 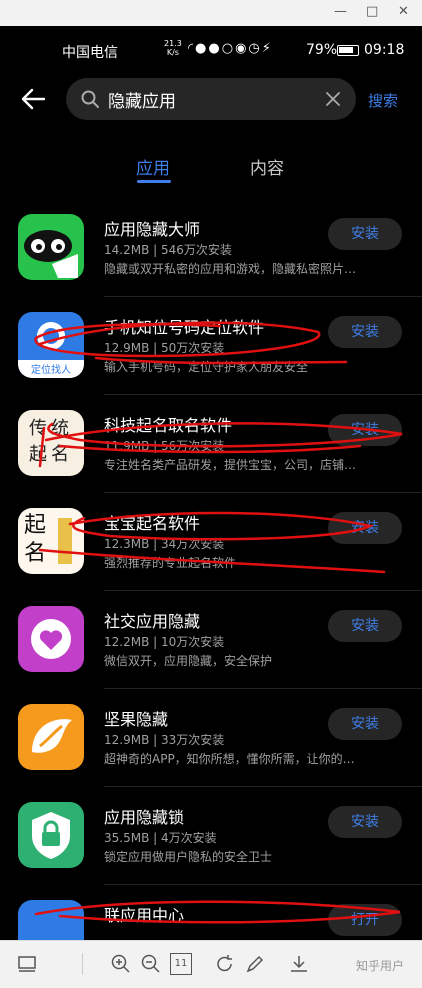 What do you see at coordinates (127, 642) in the screenshot?
I see `app-size: 12.2MB` at bounding box center [127, 642].